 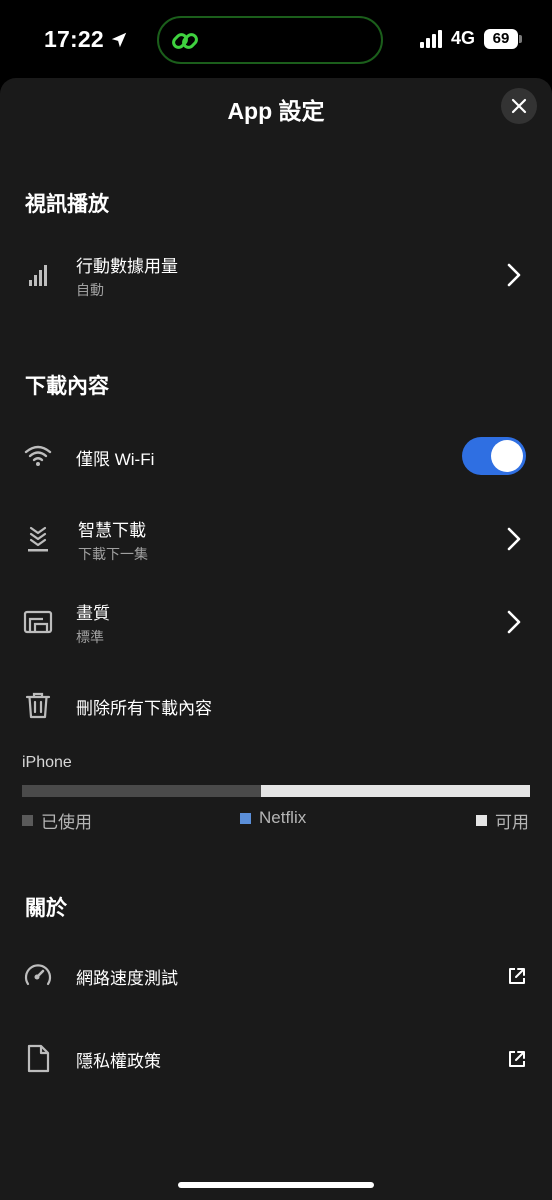 I want to click on section-title-downloads: 下載內容, so click(x=67, y=386).